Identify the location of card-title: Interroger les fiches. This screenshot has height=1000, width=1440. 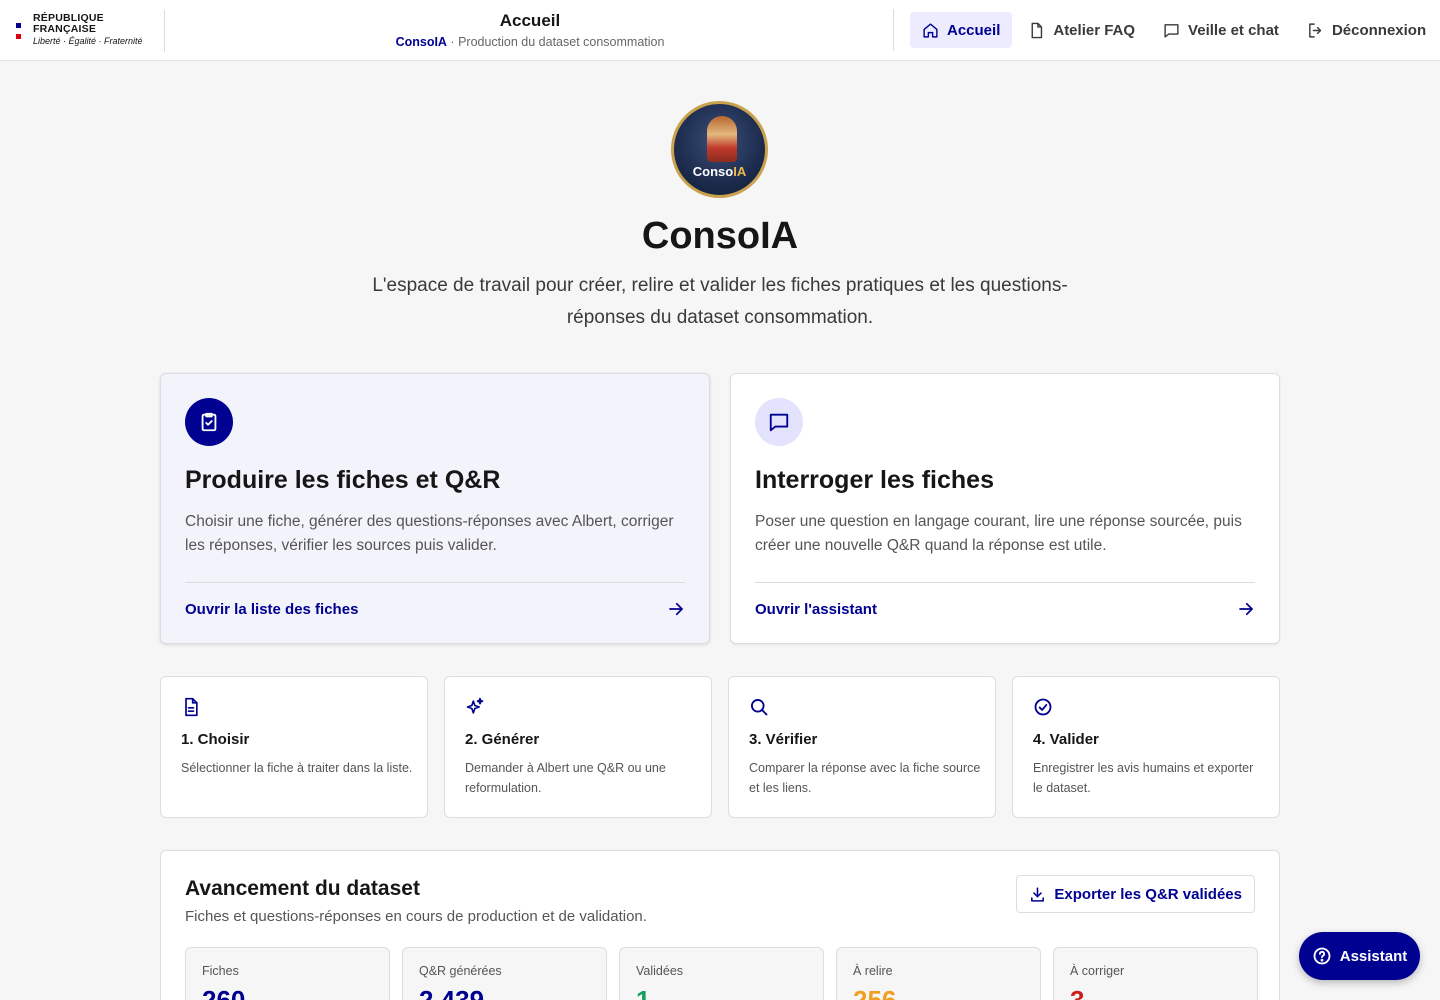
(874, 480).